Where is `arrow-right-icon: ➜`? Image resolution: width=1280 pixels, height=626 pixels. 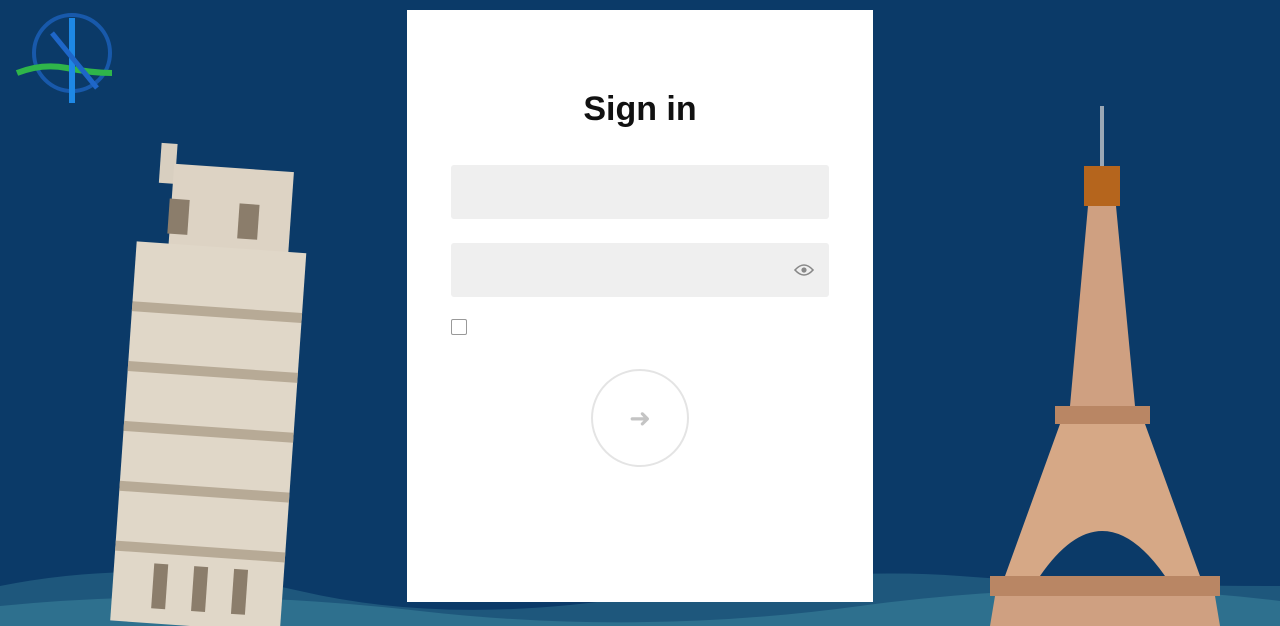
arrow-right-icon: ➜ is located at coordinates (640, 417).